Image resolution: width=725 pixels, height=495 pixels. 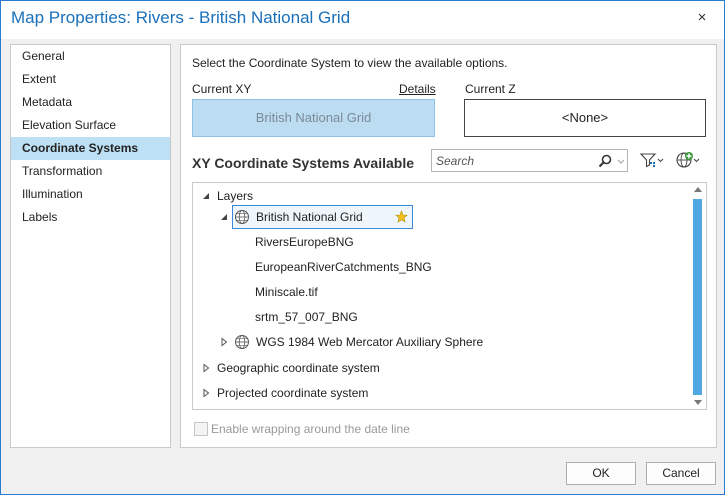 I want to click on tree-node-layer: RiversEuropeBNG, so click(x=304, y=242).